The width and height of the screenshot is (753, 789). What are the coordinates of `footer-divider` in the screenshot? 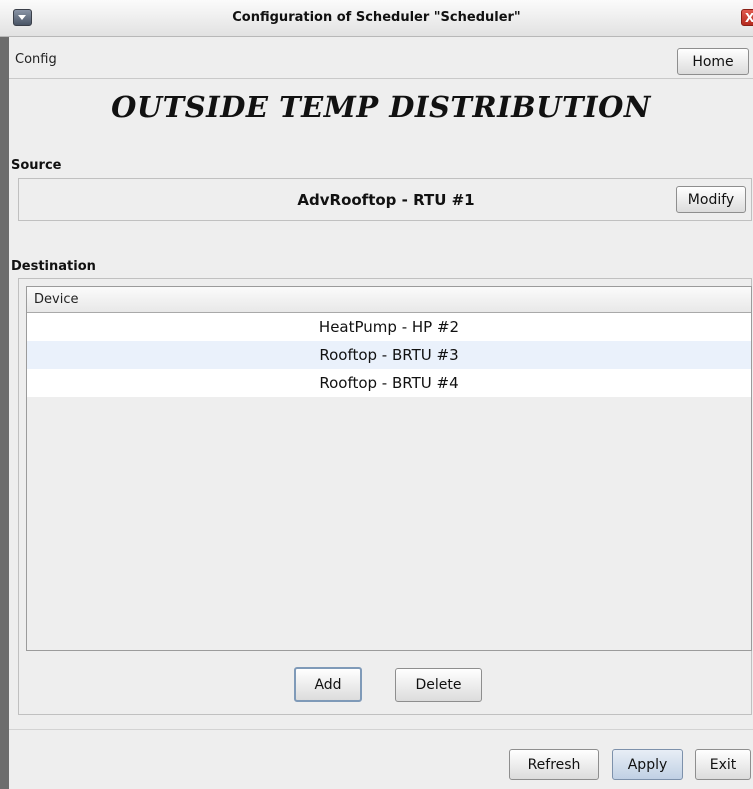 It's located at (381, 729).